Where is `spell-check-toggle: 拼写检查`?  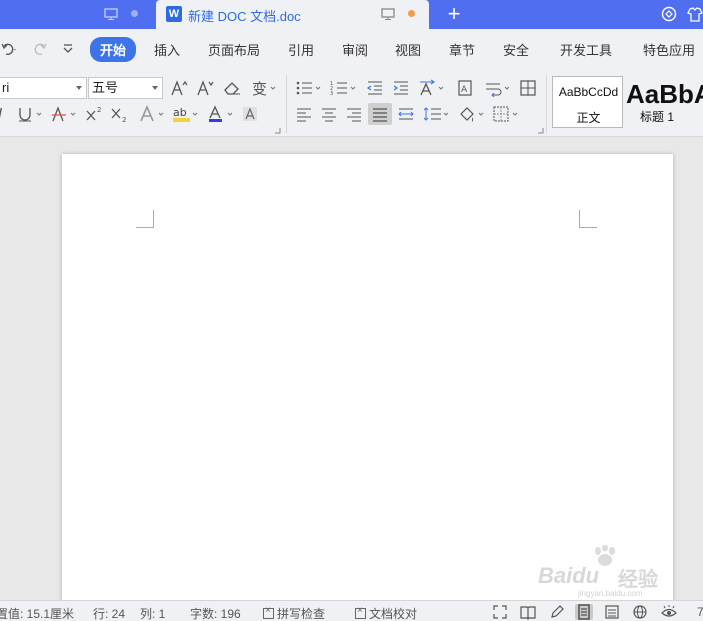
spell-check-toggle: 拼写检查 is located at coordinates (294, 613).